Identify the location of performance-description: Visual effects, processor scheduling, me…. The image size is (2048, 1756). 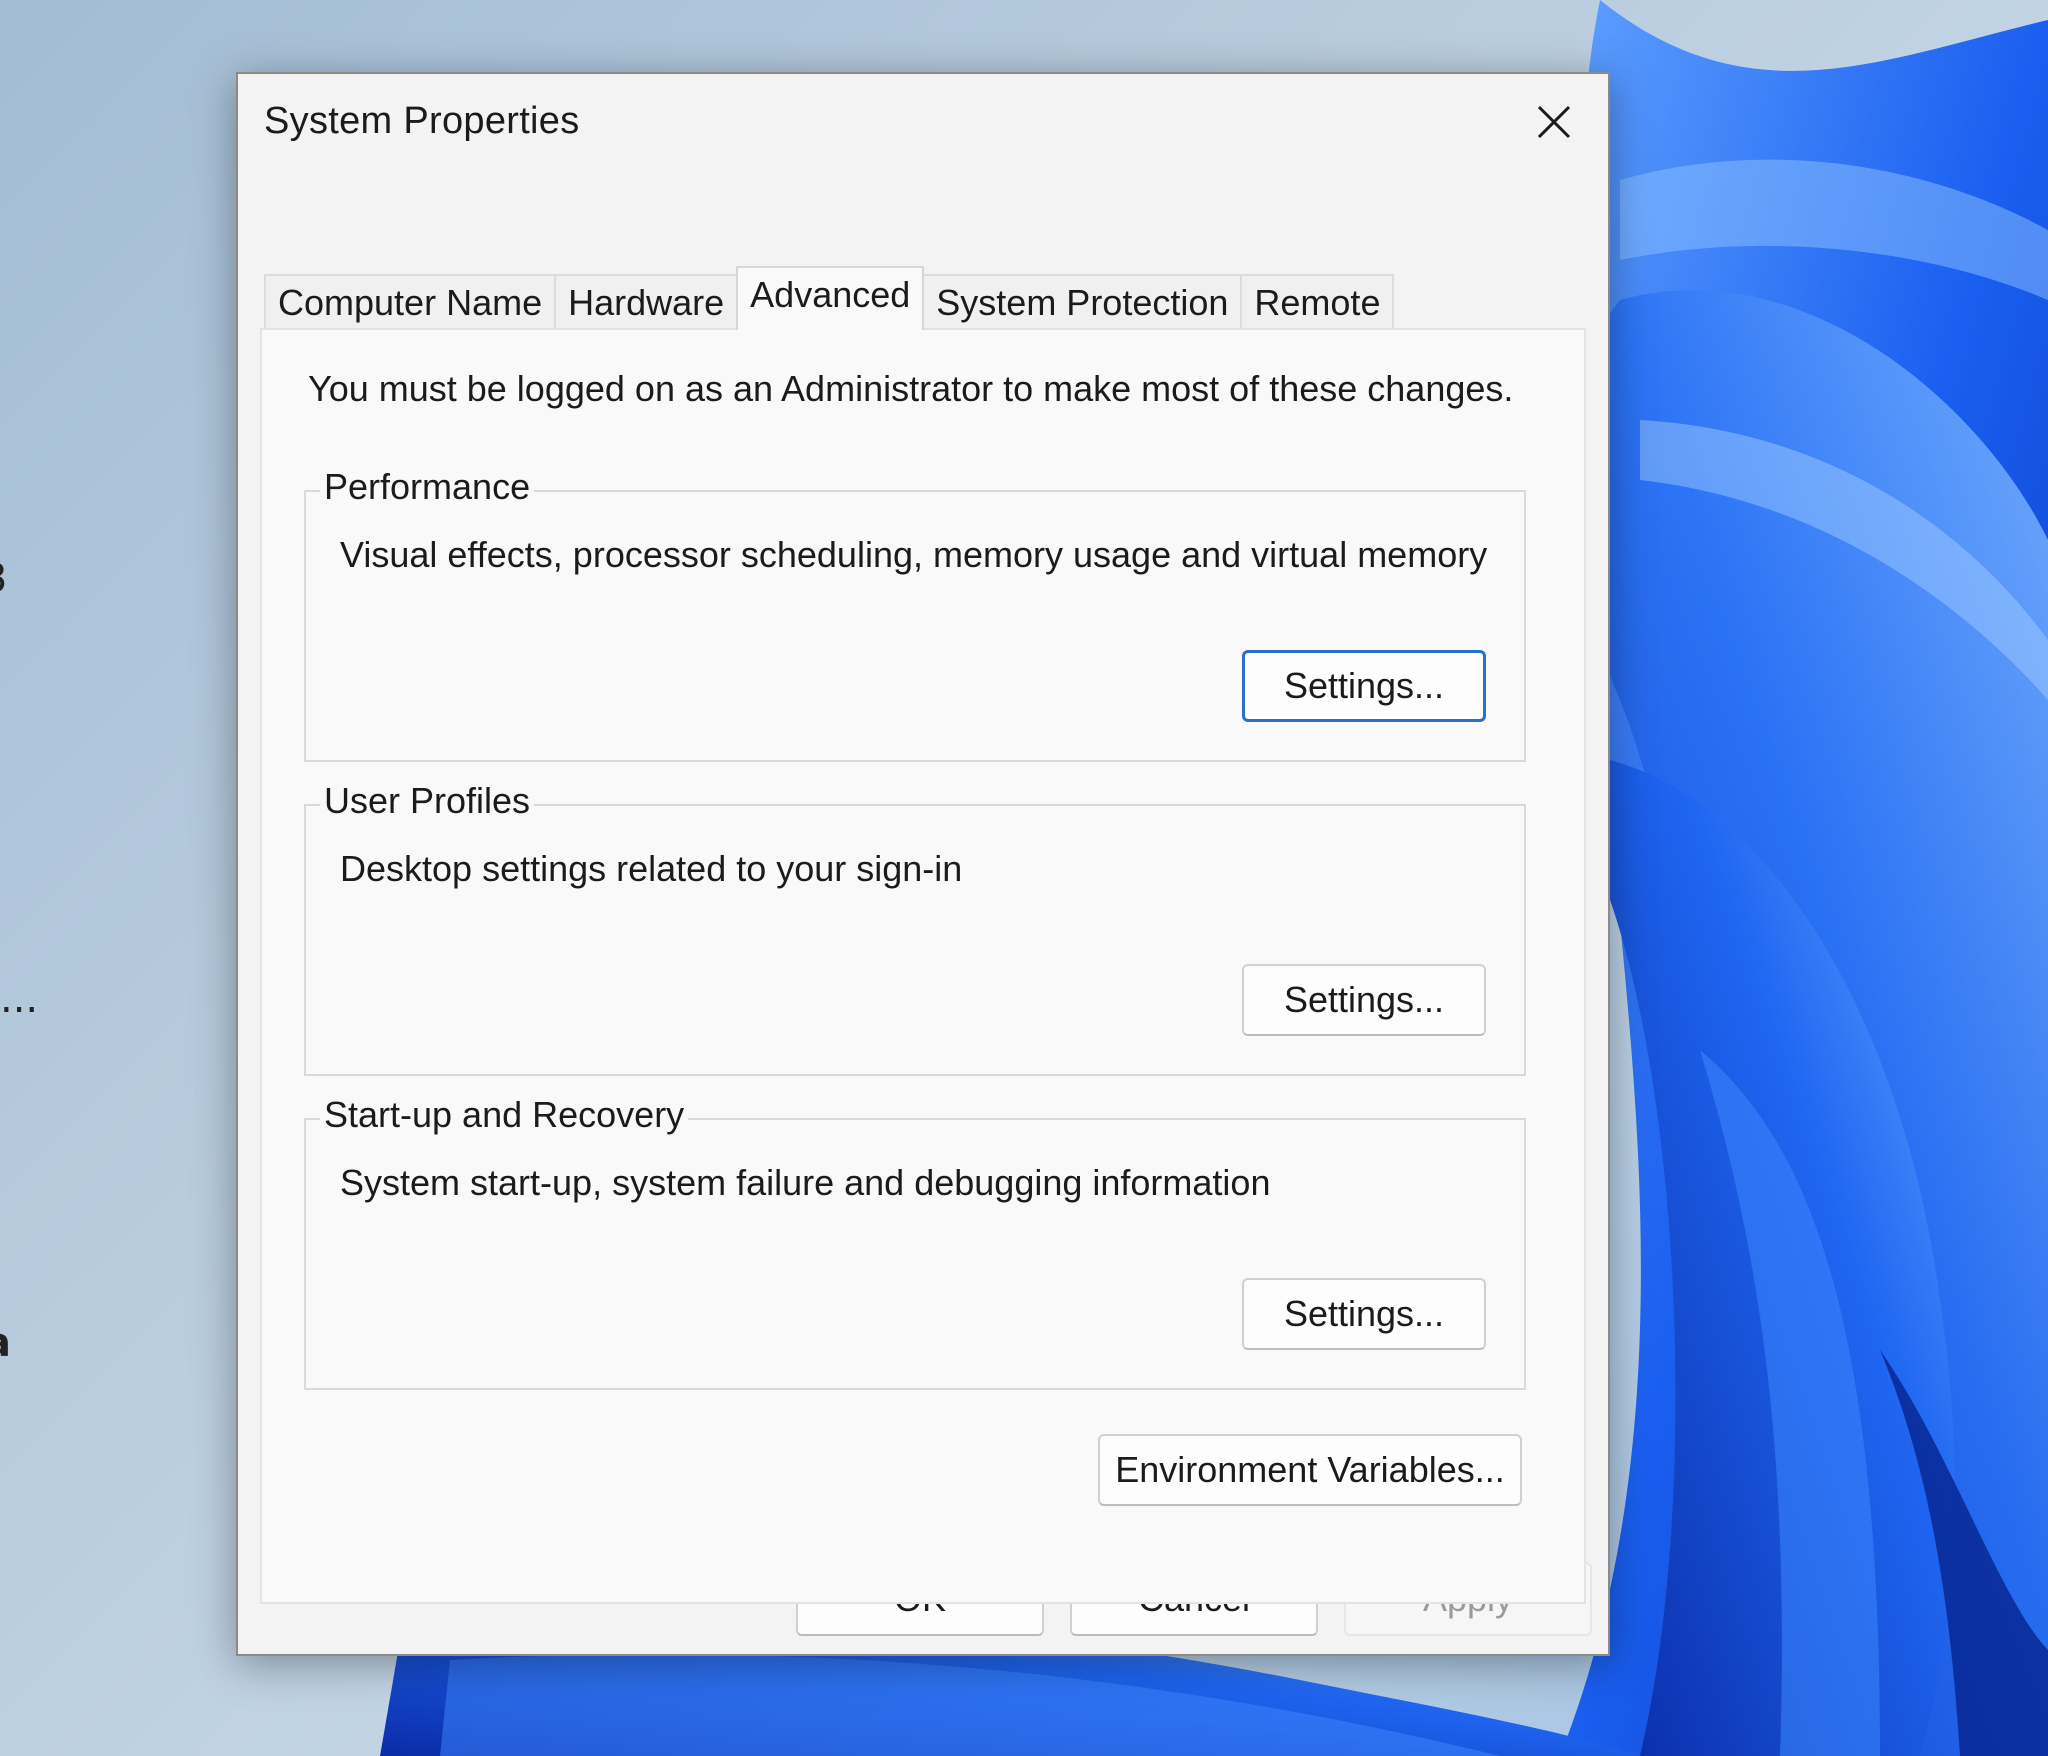
(914, 554).